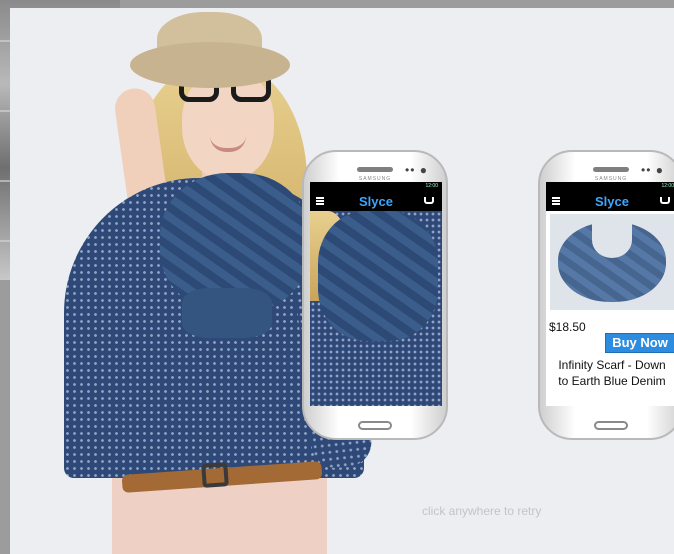 Image resolution: width=674 pixels, height=554 pixels. I want to click on retry-hint: click anywhere to retry, so click(481, 511).